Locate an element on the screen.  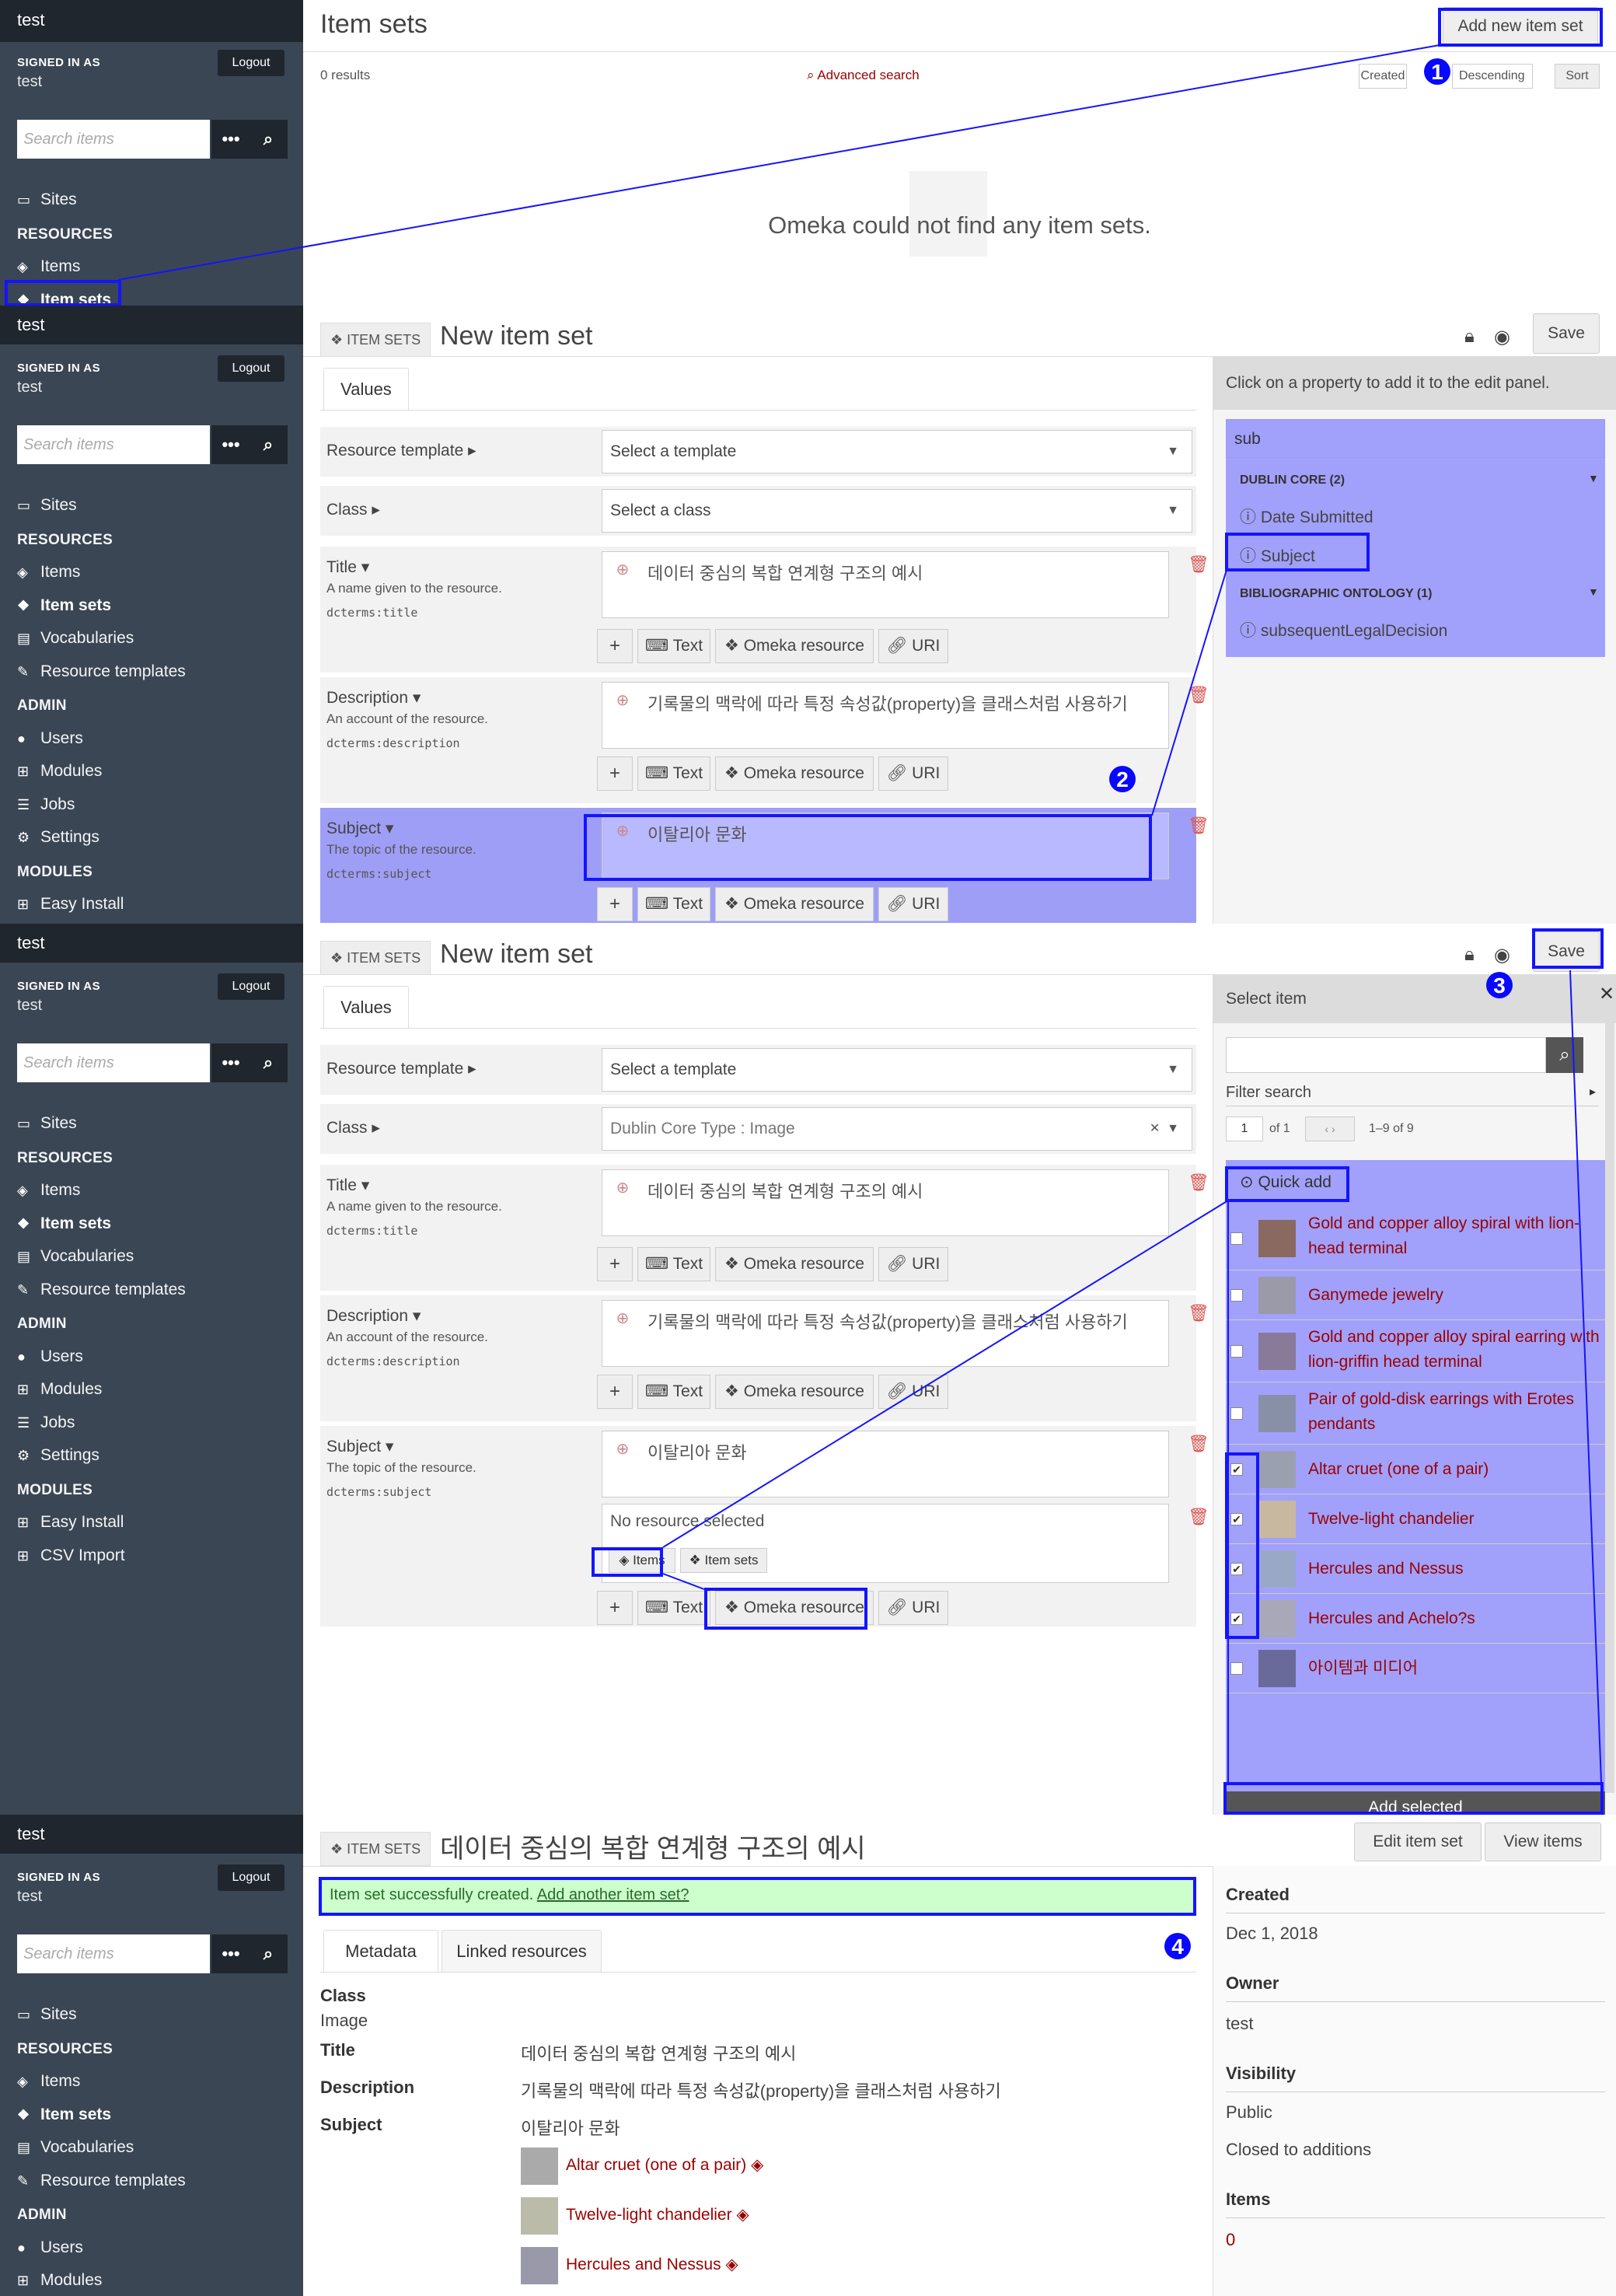
description-label: Description is located at coordinates (367, 2087).